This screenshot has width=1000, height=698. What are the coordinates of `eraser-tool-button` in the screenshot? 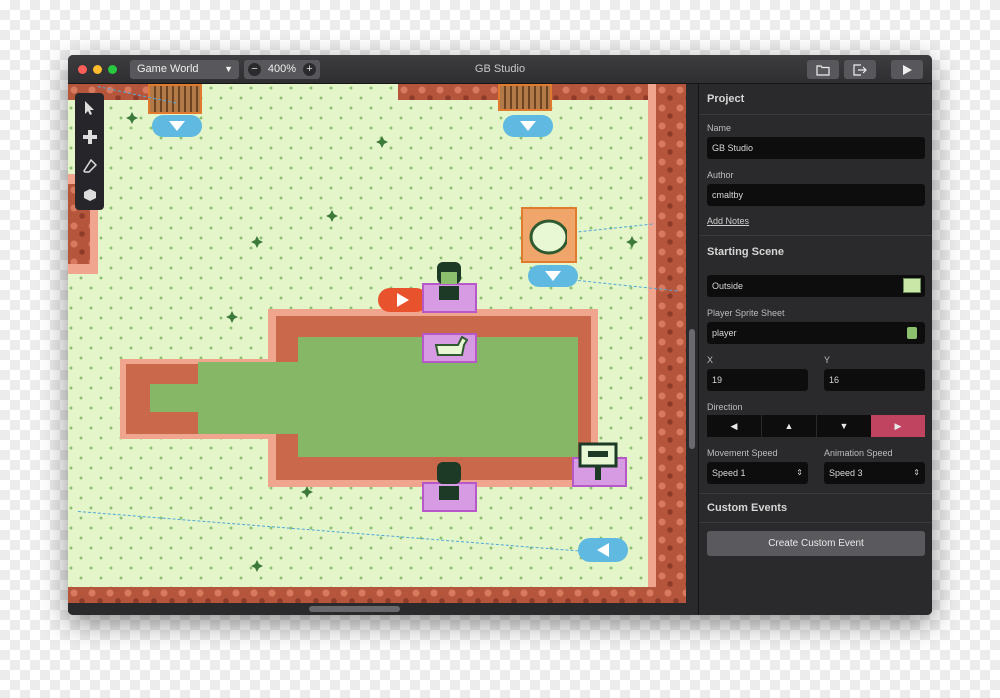 It's located at (89, 165).